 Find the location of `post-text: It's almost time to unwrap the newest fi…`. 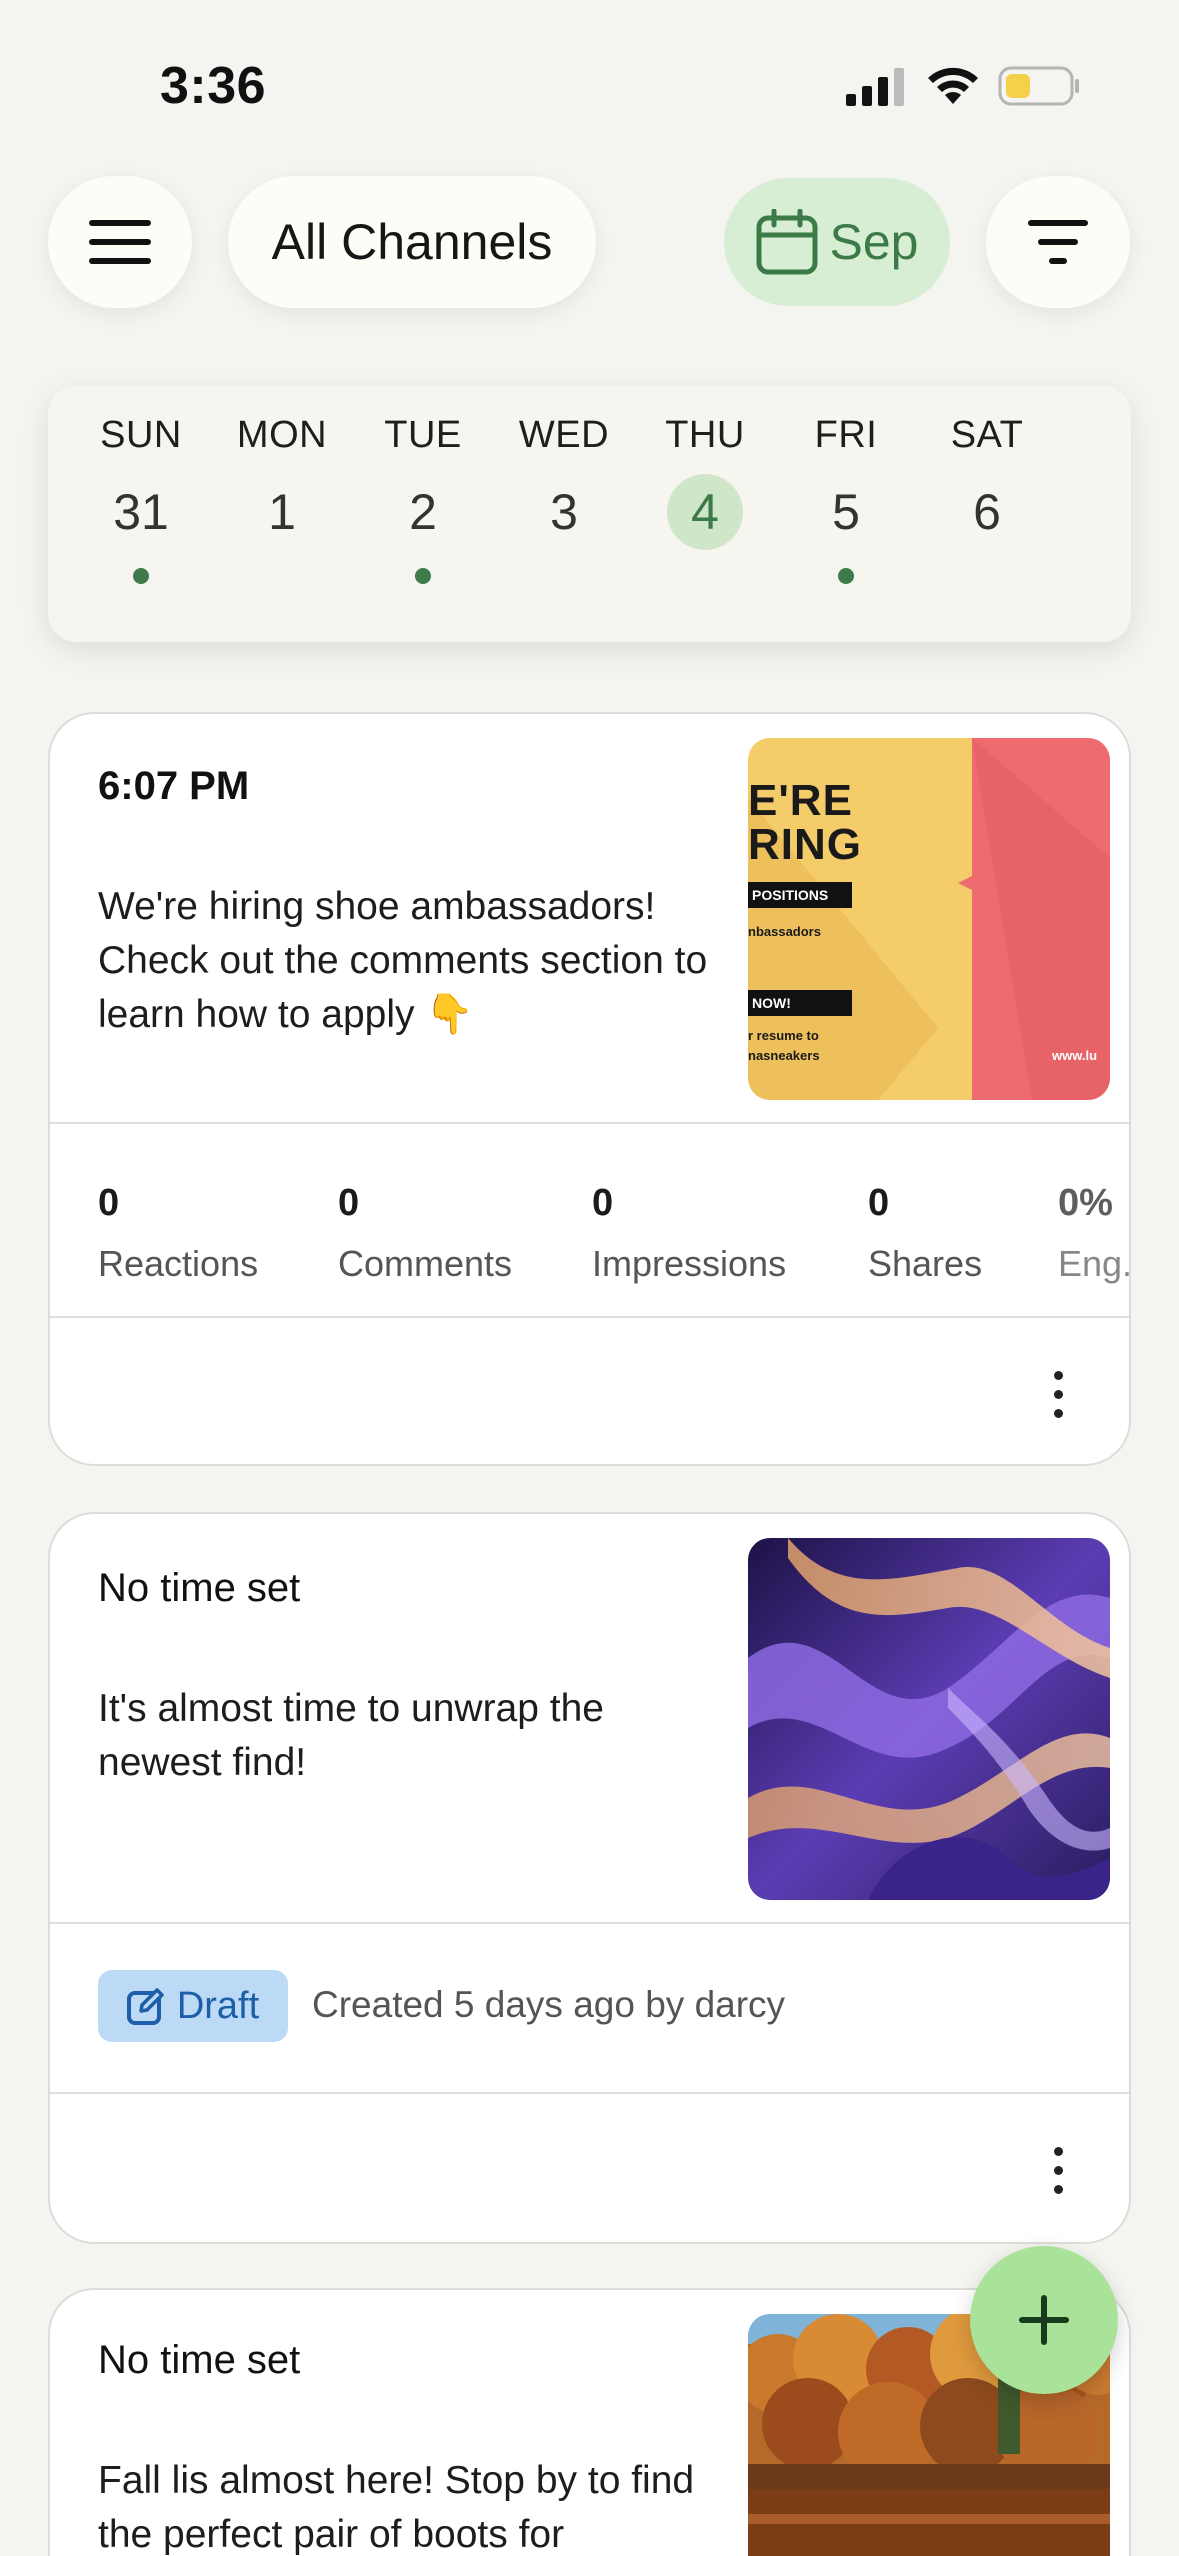

post-text: It's almost time to unwrap the newest fi… is located at coordinates (351, 1735).